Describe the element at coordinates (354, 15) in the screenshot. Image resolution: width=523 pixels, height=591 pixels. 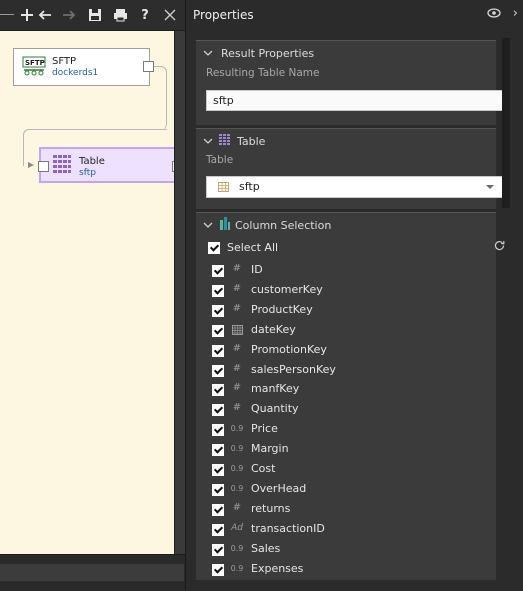
I see `properties-header: Properties ›` at that location.